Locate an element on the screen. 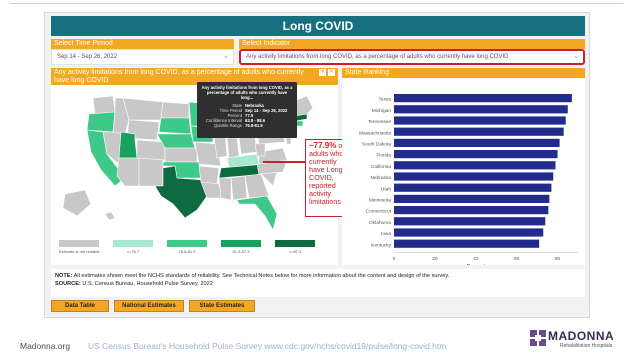 The width and height of the screenshot is (633, 357). tooltip-row: Quartile Range 76.8-81.9 is located at coordinates (247, 125).